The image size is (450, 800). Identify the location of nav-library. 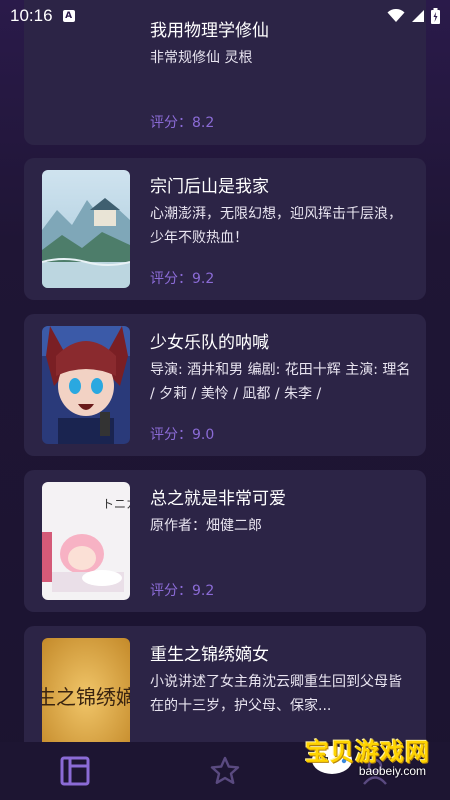
(75, 771).